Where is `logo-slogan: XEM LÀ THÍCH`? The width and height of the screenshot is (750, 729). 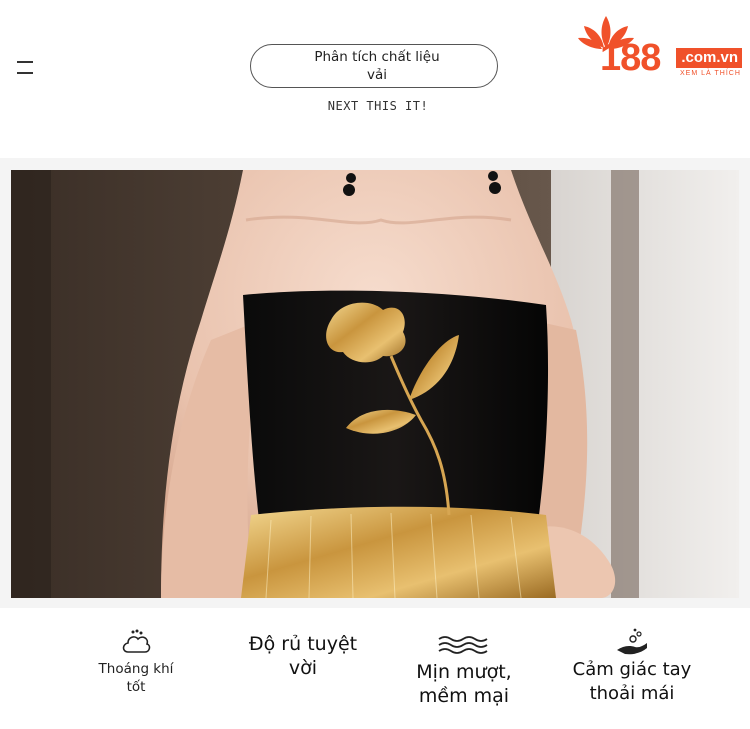 logo-slogan: XEM LÀ THÍCH is located at coordinates (710, 73).